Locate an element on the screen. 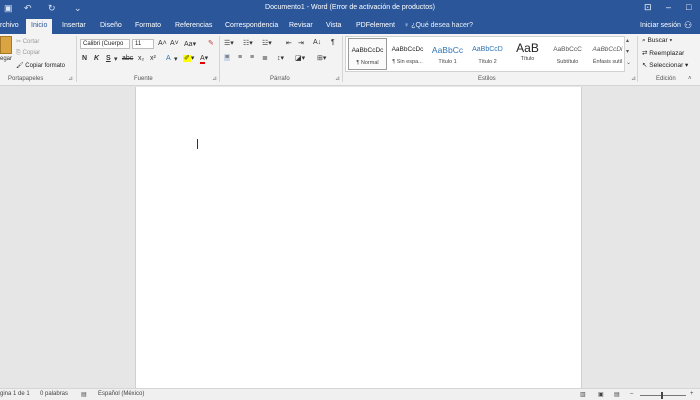 Image resolution: width=700 pixels, height=400 pixels. style-name: Título is located at coordinates (527, 59).